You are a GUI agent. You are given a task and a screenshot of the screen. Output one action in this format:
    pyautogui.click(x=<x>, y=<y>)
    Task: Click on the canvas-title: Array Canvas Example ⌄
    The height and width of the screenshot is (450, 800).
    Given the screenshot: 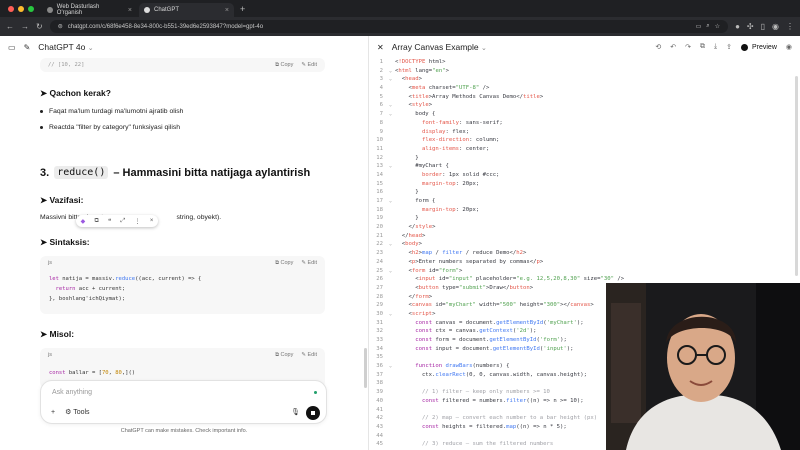 What is the action you would take?
    pyautogui.click(x=439, y=47)
    